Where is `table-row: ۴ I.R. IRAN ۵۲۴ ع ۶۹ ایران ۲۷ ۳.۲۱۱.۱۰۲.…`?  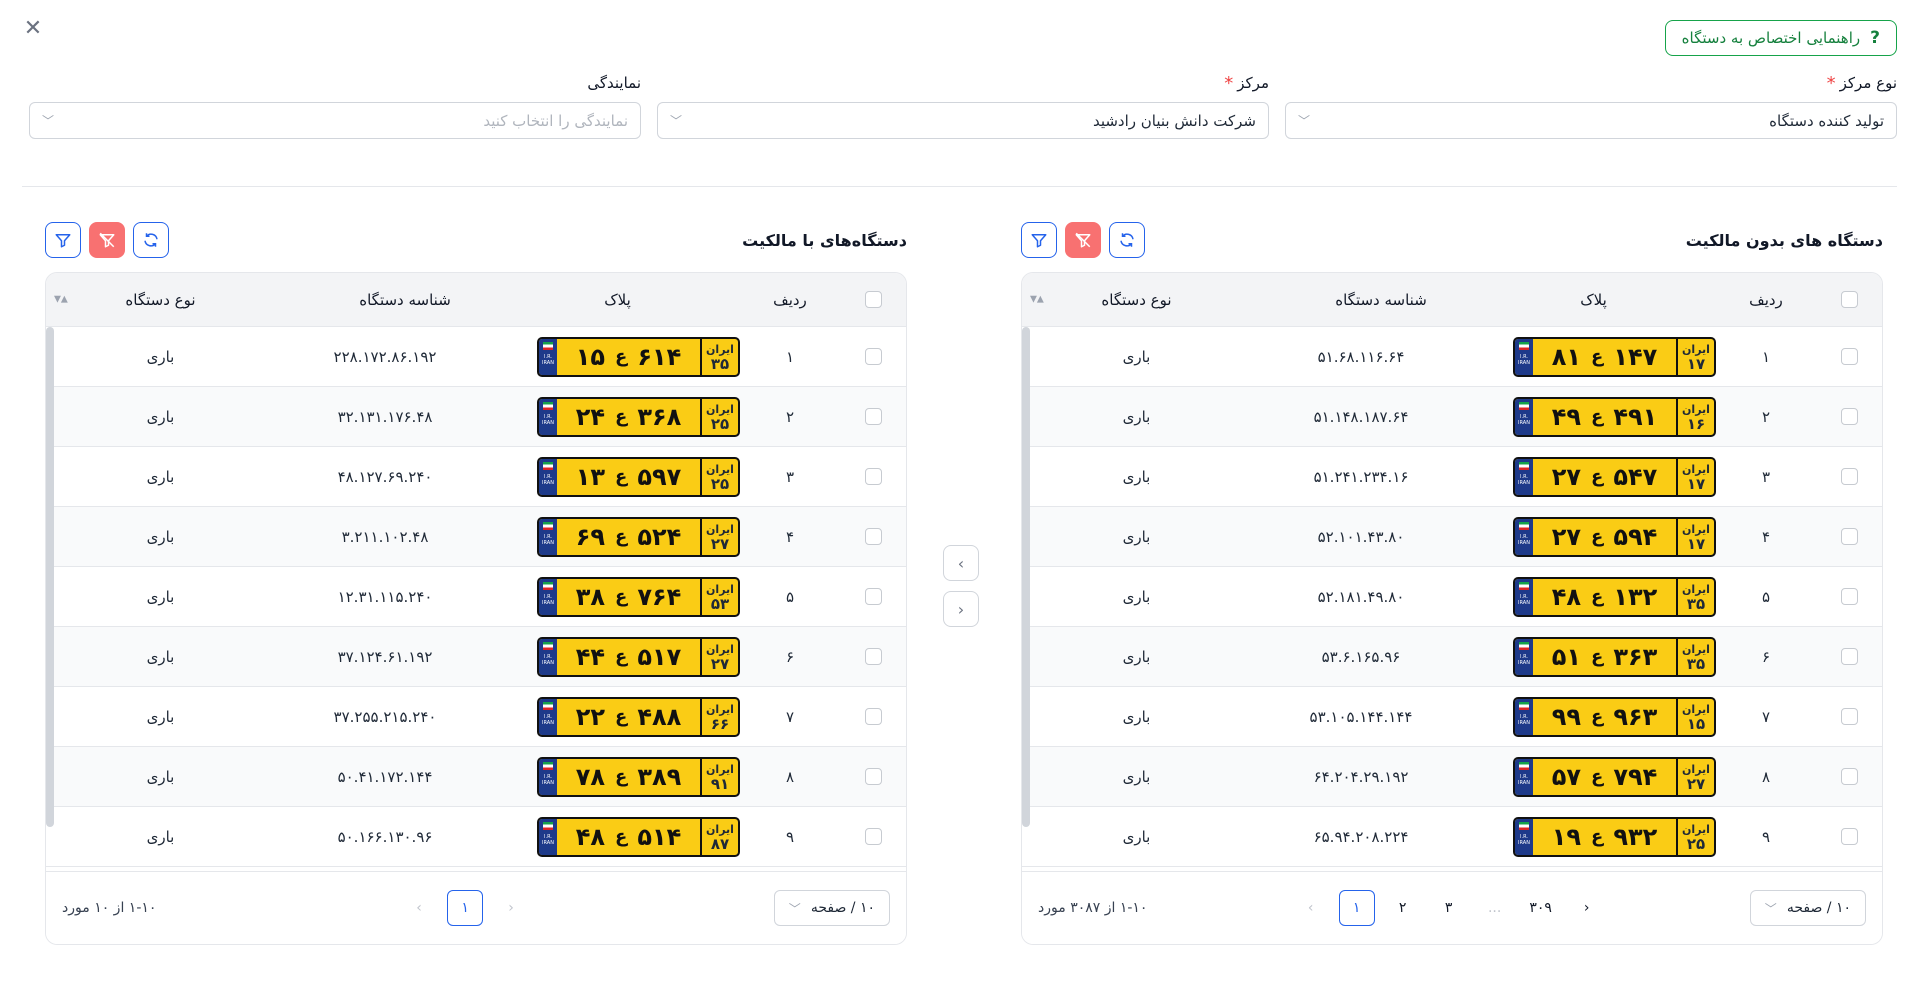 table-row: ۴ I.R. IRAN ۵۲۴ ع ۶۹ ایران ۲۷ ۳.۲۱۱.۱۰۲.… is located at coordinates (476, 537).